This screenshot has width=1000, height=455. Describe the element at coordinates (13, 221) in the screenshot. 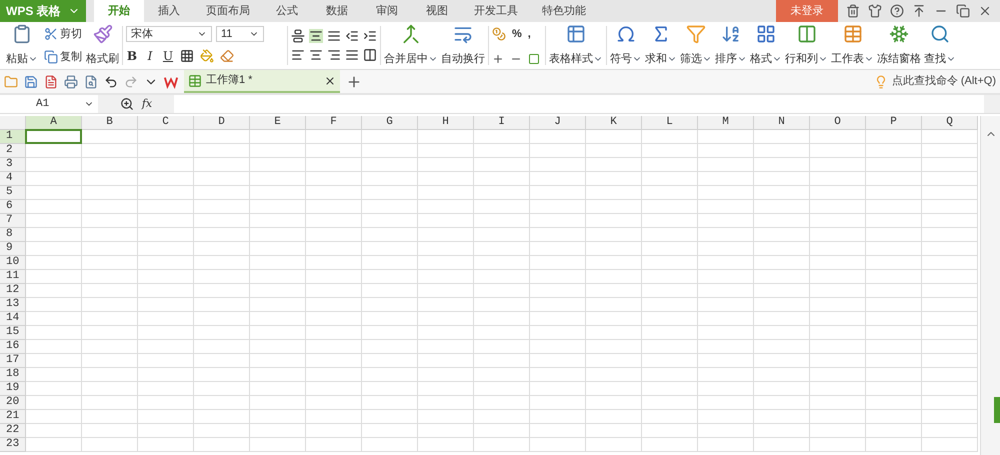

I see `row-header: 7` at that location.